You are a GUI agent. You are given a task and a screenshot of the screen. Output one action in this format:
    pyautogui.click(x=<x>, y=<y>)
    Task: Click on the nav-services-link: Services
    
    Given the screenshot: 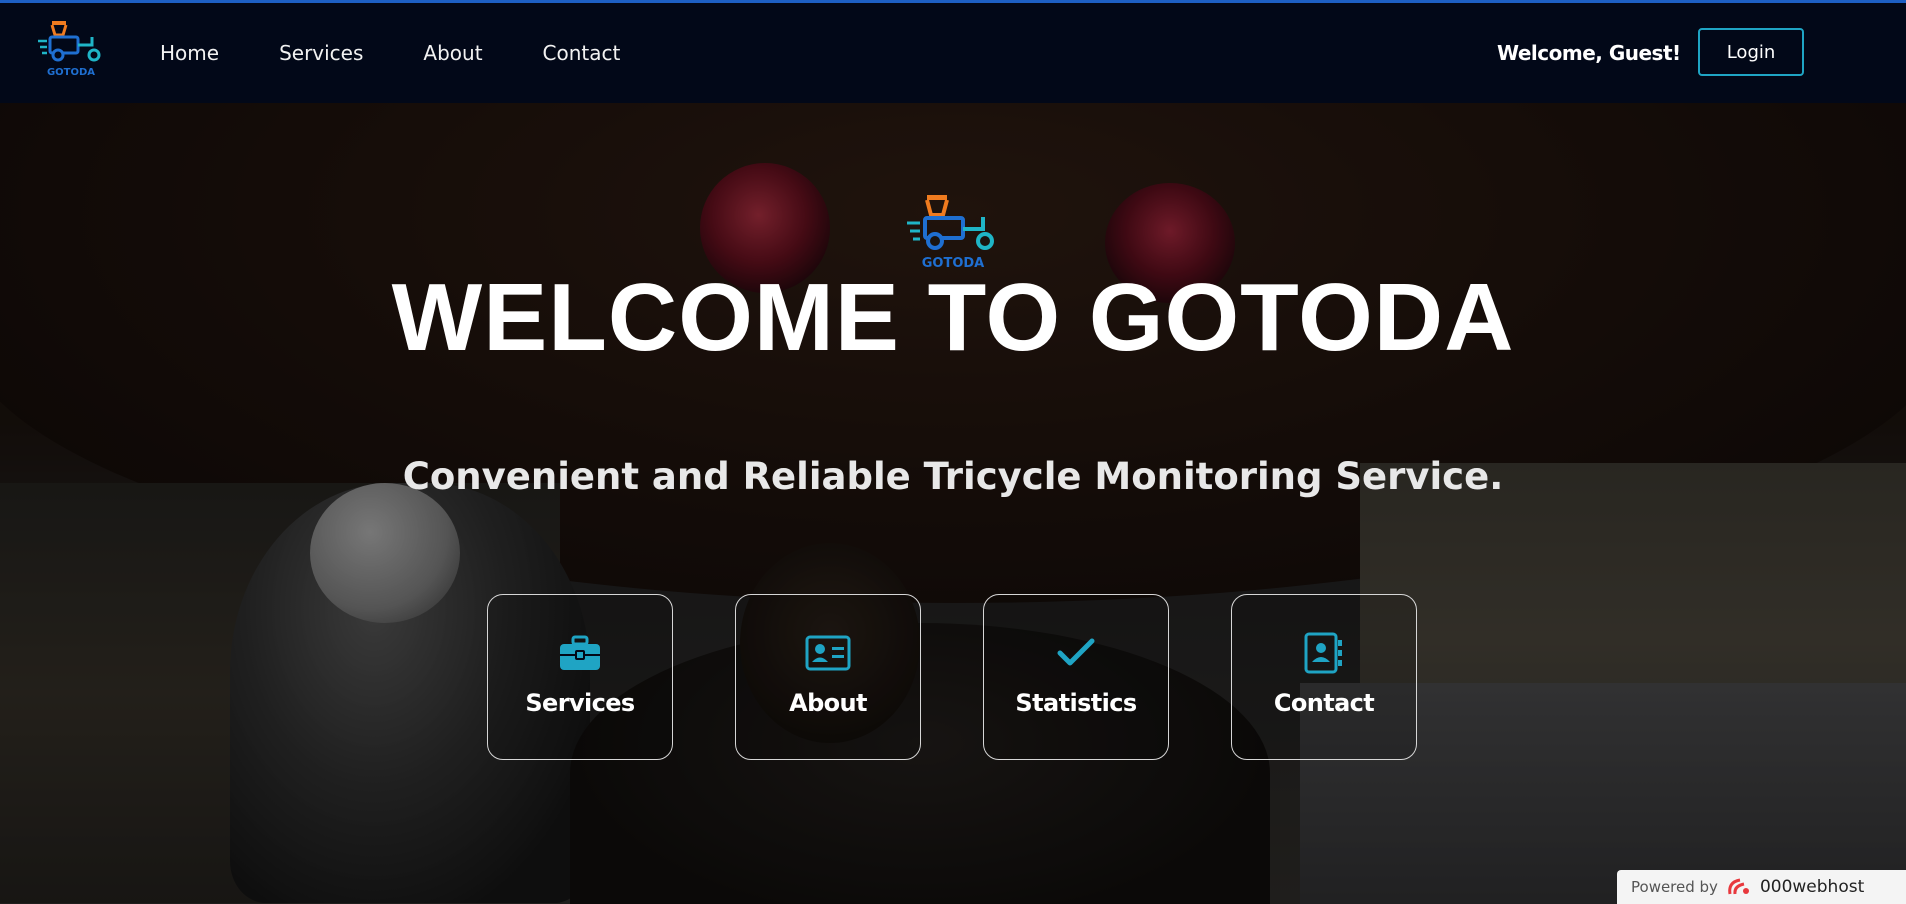 What is the action you would take?
    pyautogui.click(x=321, y=53)
    